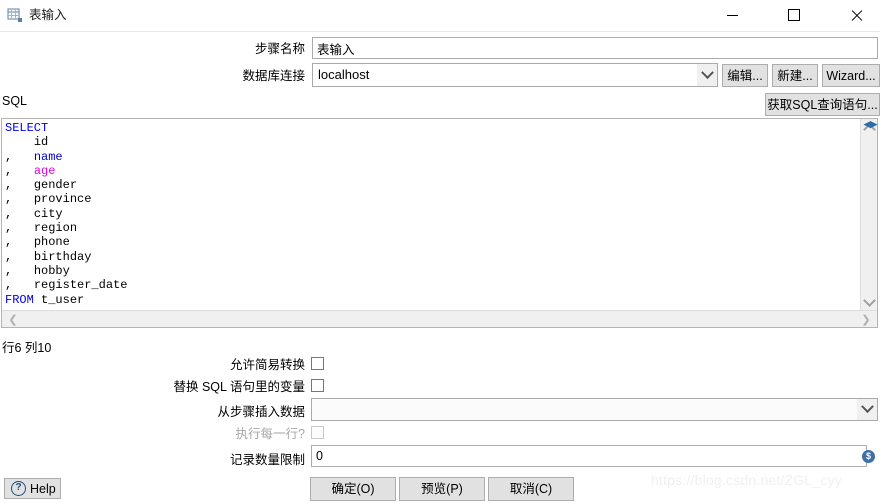 This screenshot has height=503, width=880. Describe the element at coordinates (868, 214) in the screenshot. I see `sql-vertical-scrollbar` at that location.